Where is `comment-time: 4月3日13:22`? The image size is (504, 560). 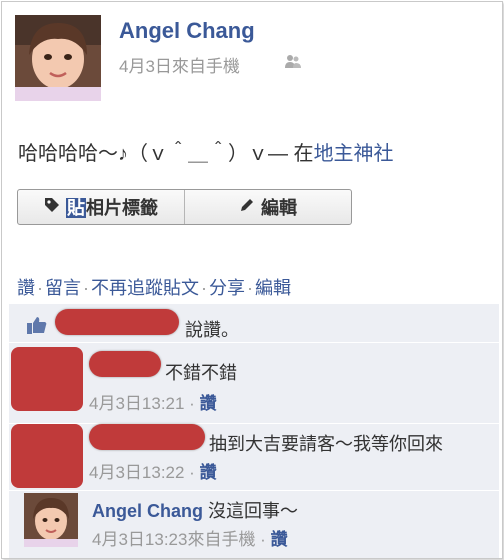 comment-time: 4月3日13:22 is located at coordinates (137, 472).